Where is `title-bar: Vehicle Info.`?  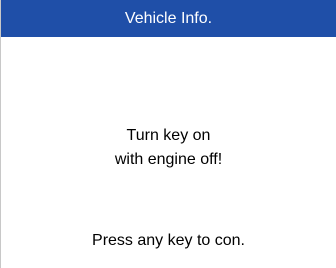
title-bar: Vehicle Info. is located at coordinates (168, 18).